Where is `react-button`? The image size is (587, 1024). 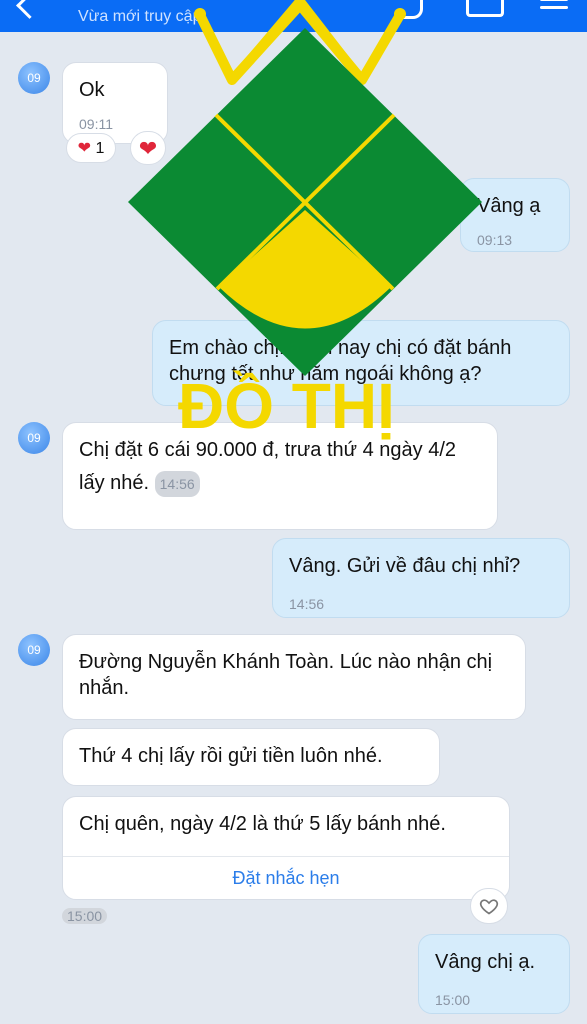
react-button is located at coordinates (489, 906).